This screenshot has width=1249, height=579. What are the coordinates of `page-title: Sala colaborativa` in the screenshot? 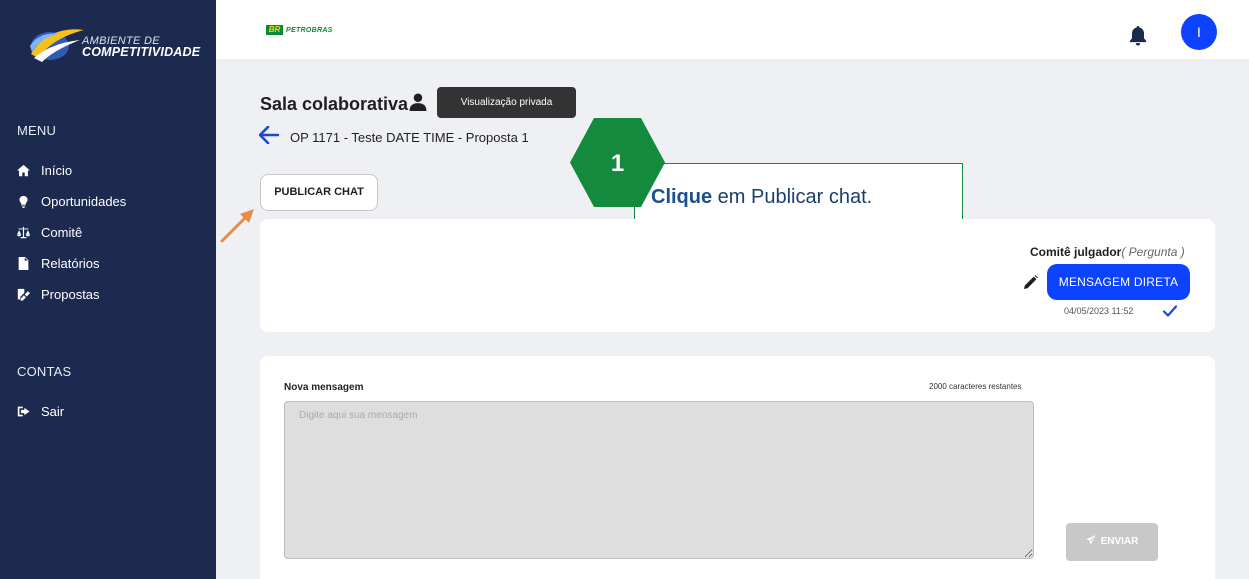 It's located at (334, 104).